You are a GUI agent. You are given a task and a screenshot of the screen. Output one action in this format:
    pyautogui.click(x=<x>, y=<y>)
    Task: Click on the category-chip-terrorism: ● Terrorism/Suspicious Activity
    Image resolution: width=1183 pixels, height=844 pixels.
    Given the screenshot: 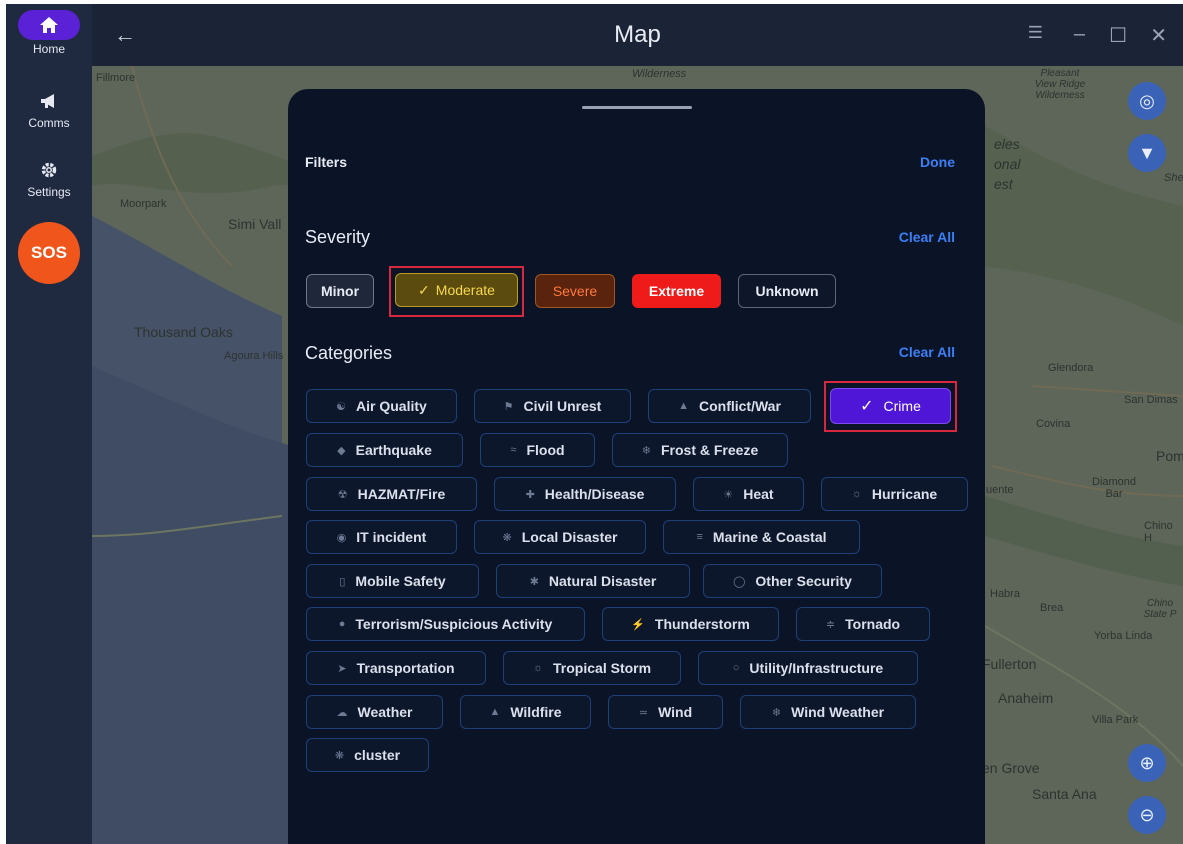 What is the action you would take?
    pyautogui.click(x=445, y=624)
    